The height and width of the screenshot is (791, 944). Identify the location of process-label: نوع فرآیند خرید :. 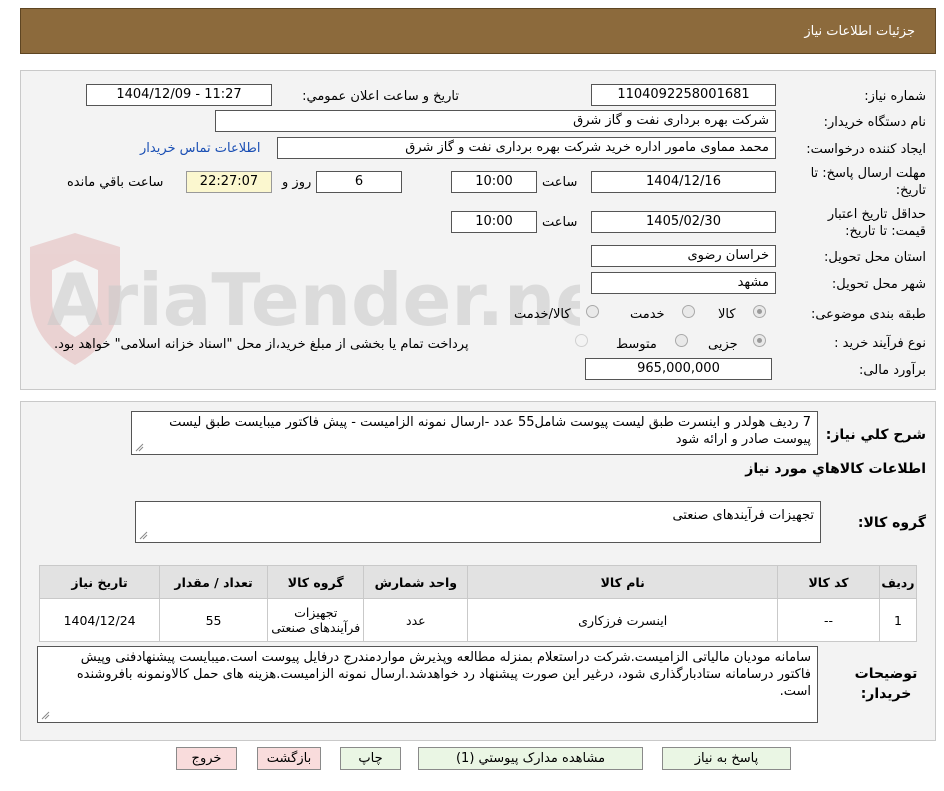
(880, 343).